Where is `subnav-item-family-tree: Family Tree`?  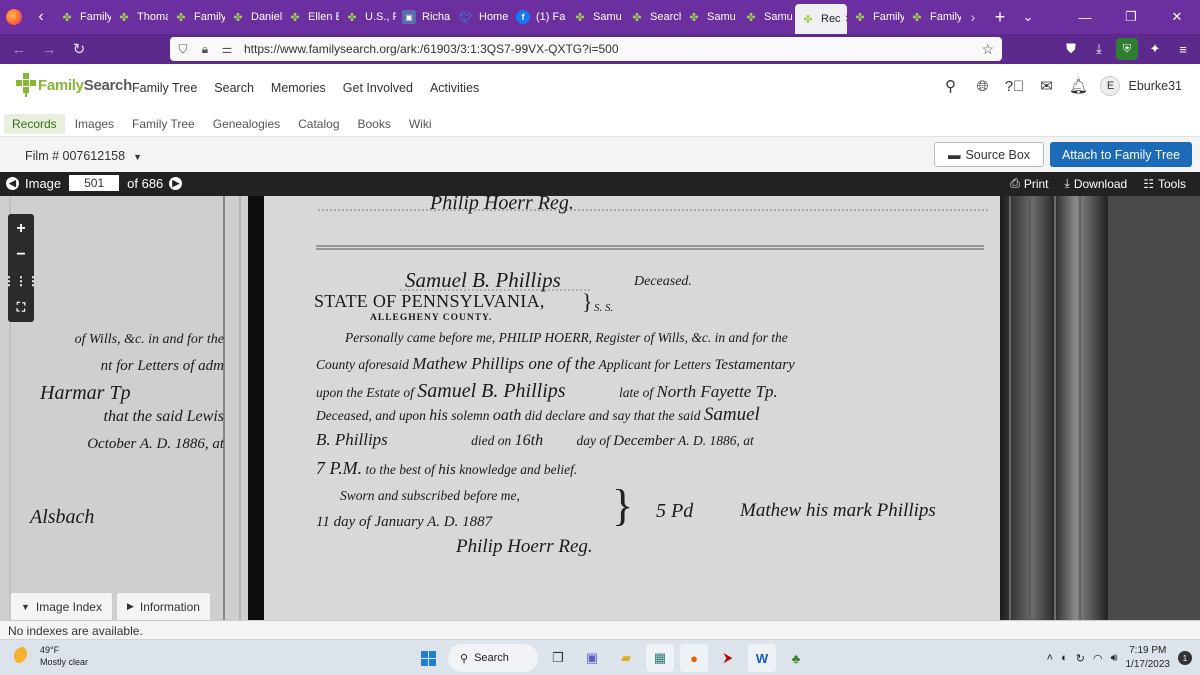
subnav-item-family-tree: Family Tree is located at coordinates (163, 124).